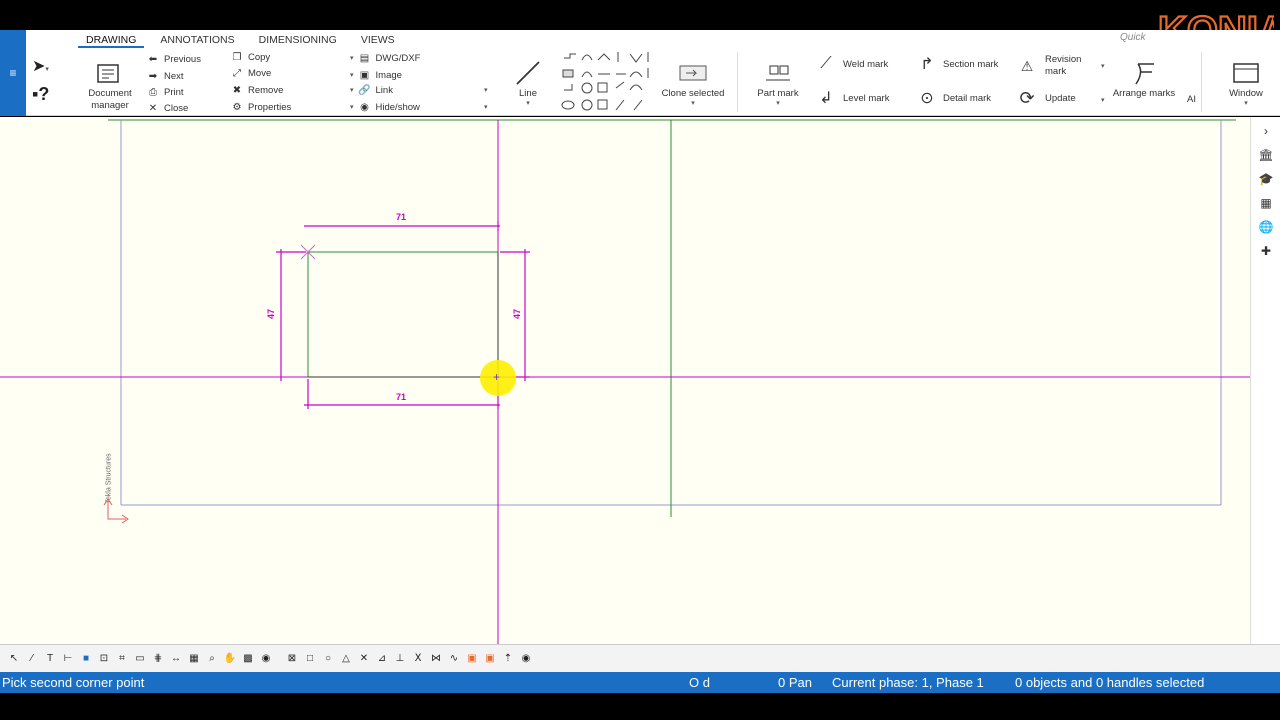 The height and width of the screenshot is (720, 1280). What do you see at coordinates (230, 659) in the screenshot?
I see `pan-tool-icon: ✋` at bounding box center [230, 659].